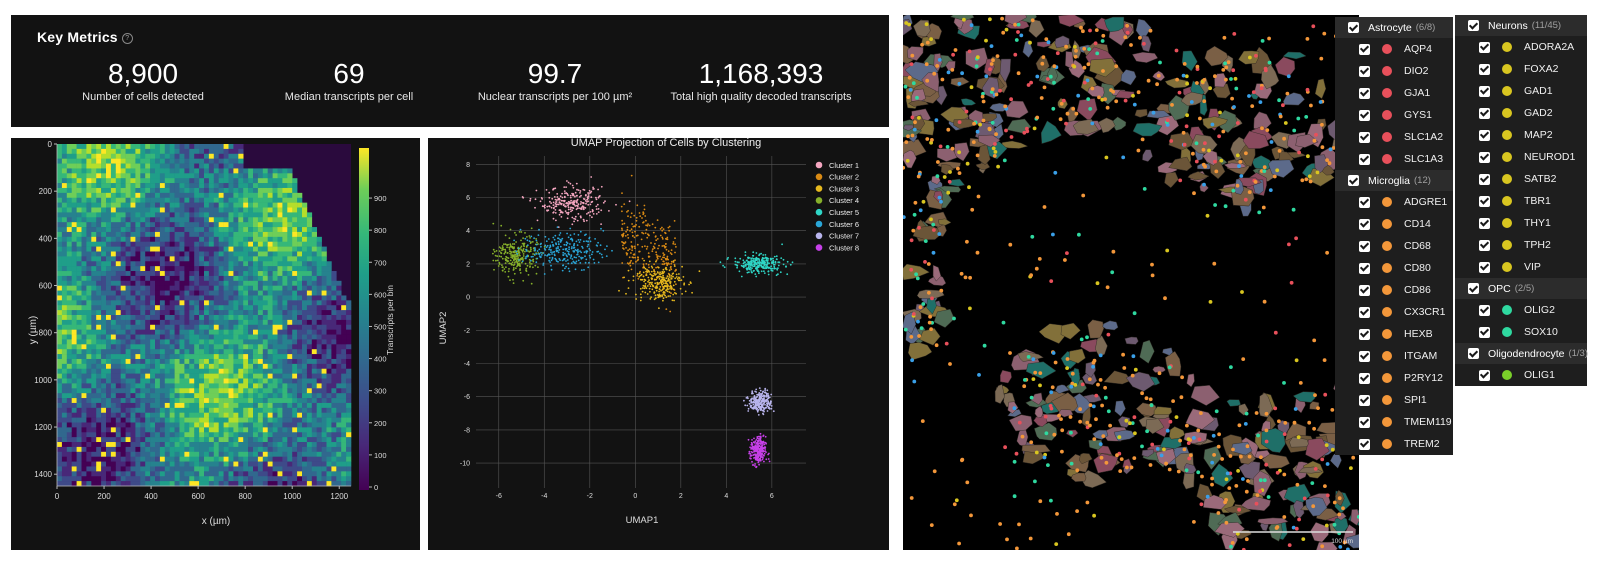 The height and width of the screenshot is (563, 1598). What do you see at coordinates (127, 38) in the screenshot?
I see `help-icon: ?` at bounding box center [127, 38].